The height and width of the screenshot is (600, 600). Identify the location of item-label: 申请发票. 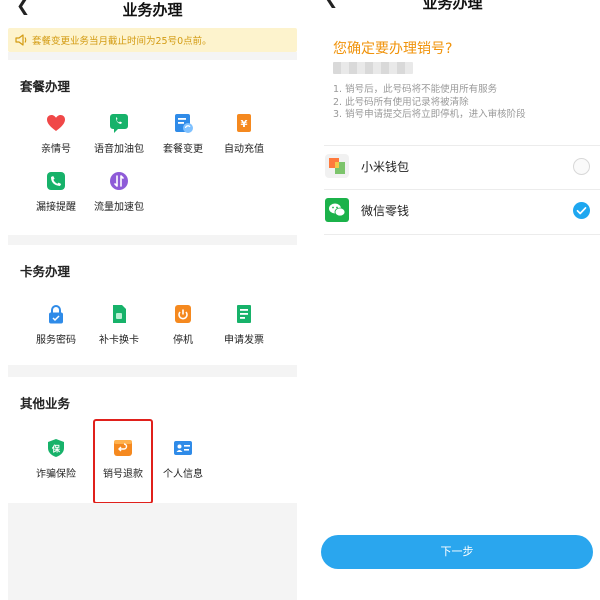
(244, 340).